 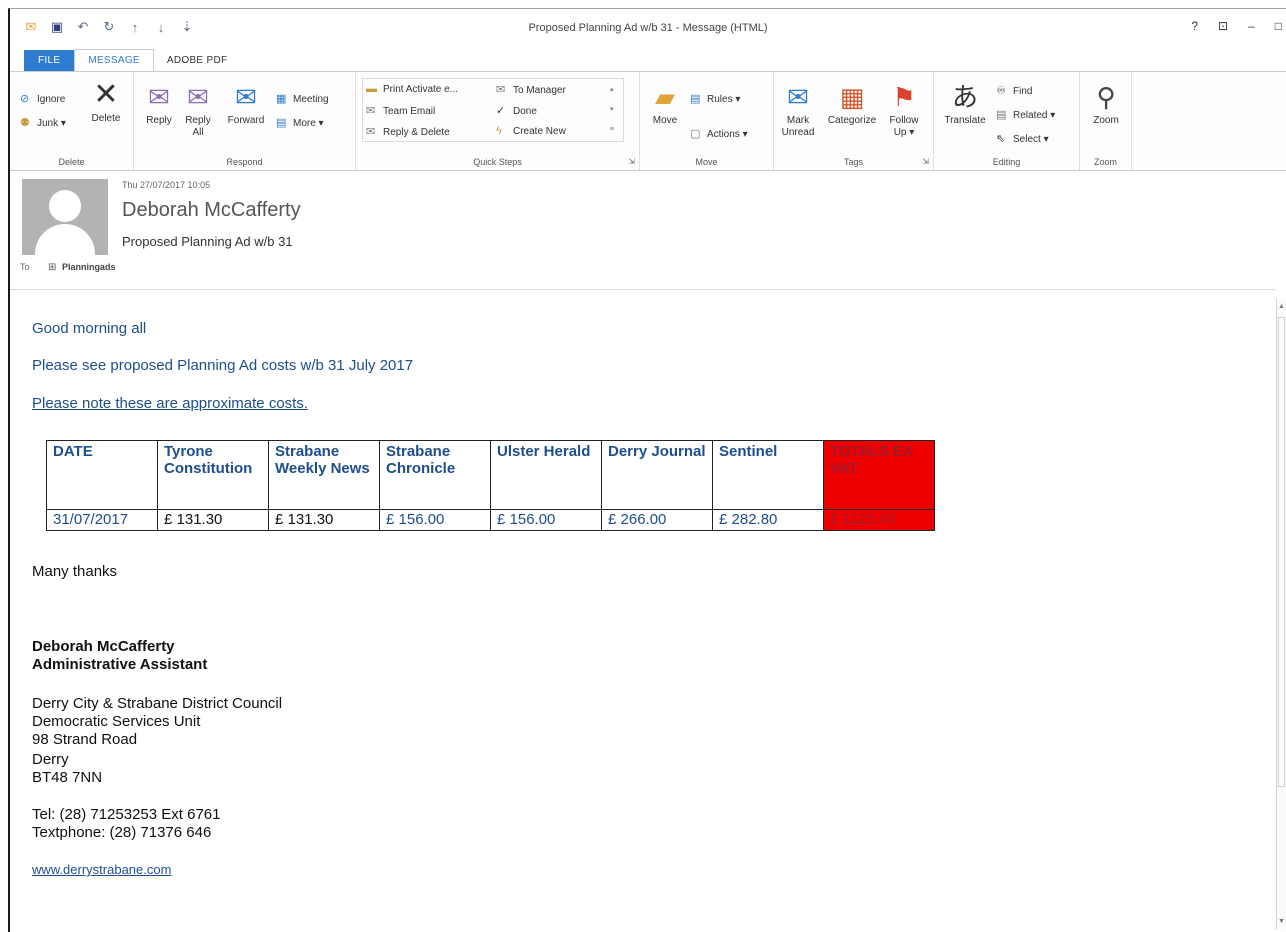 What do you see at coordinates (1106, 97) in the screenshot?
I see `magnifier-icon: ⚲` at bounding box center [1106, 97].